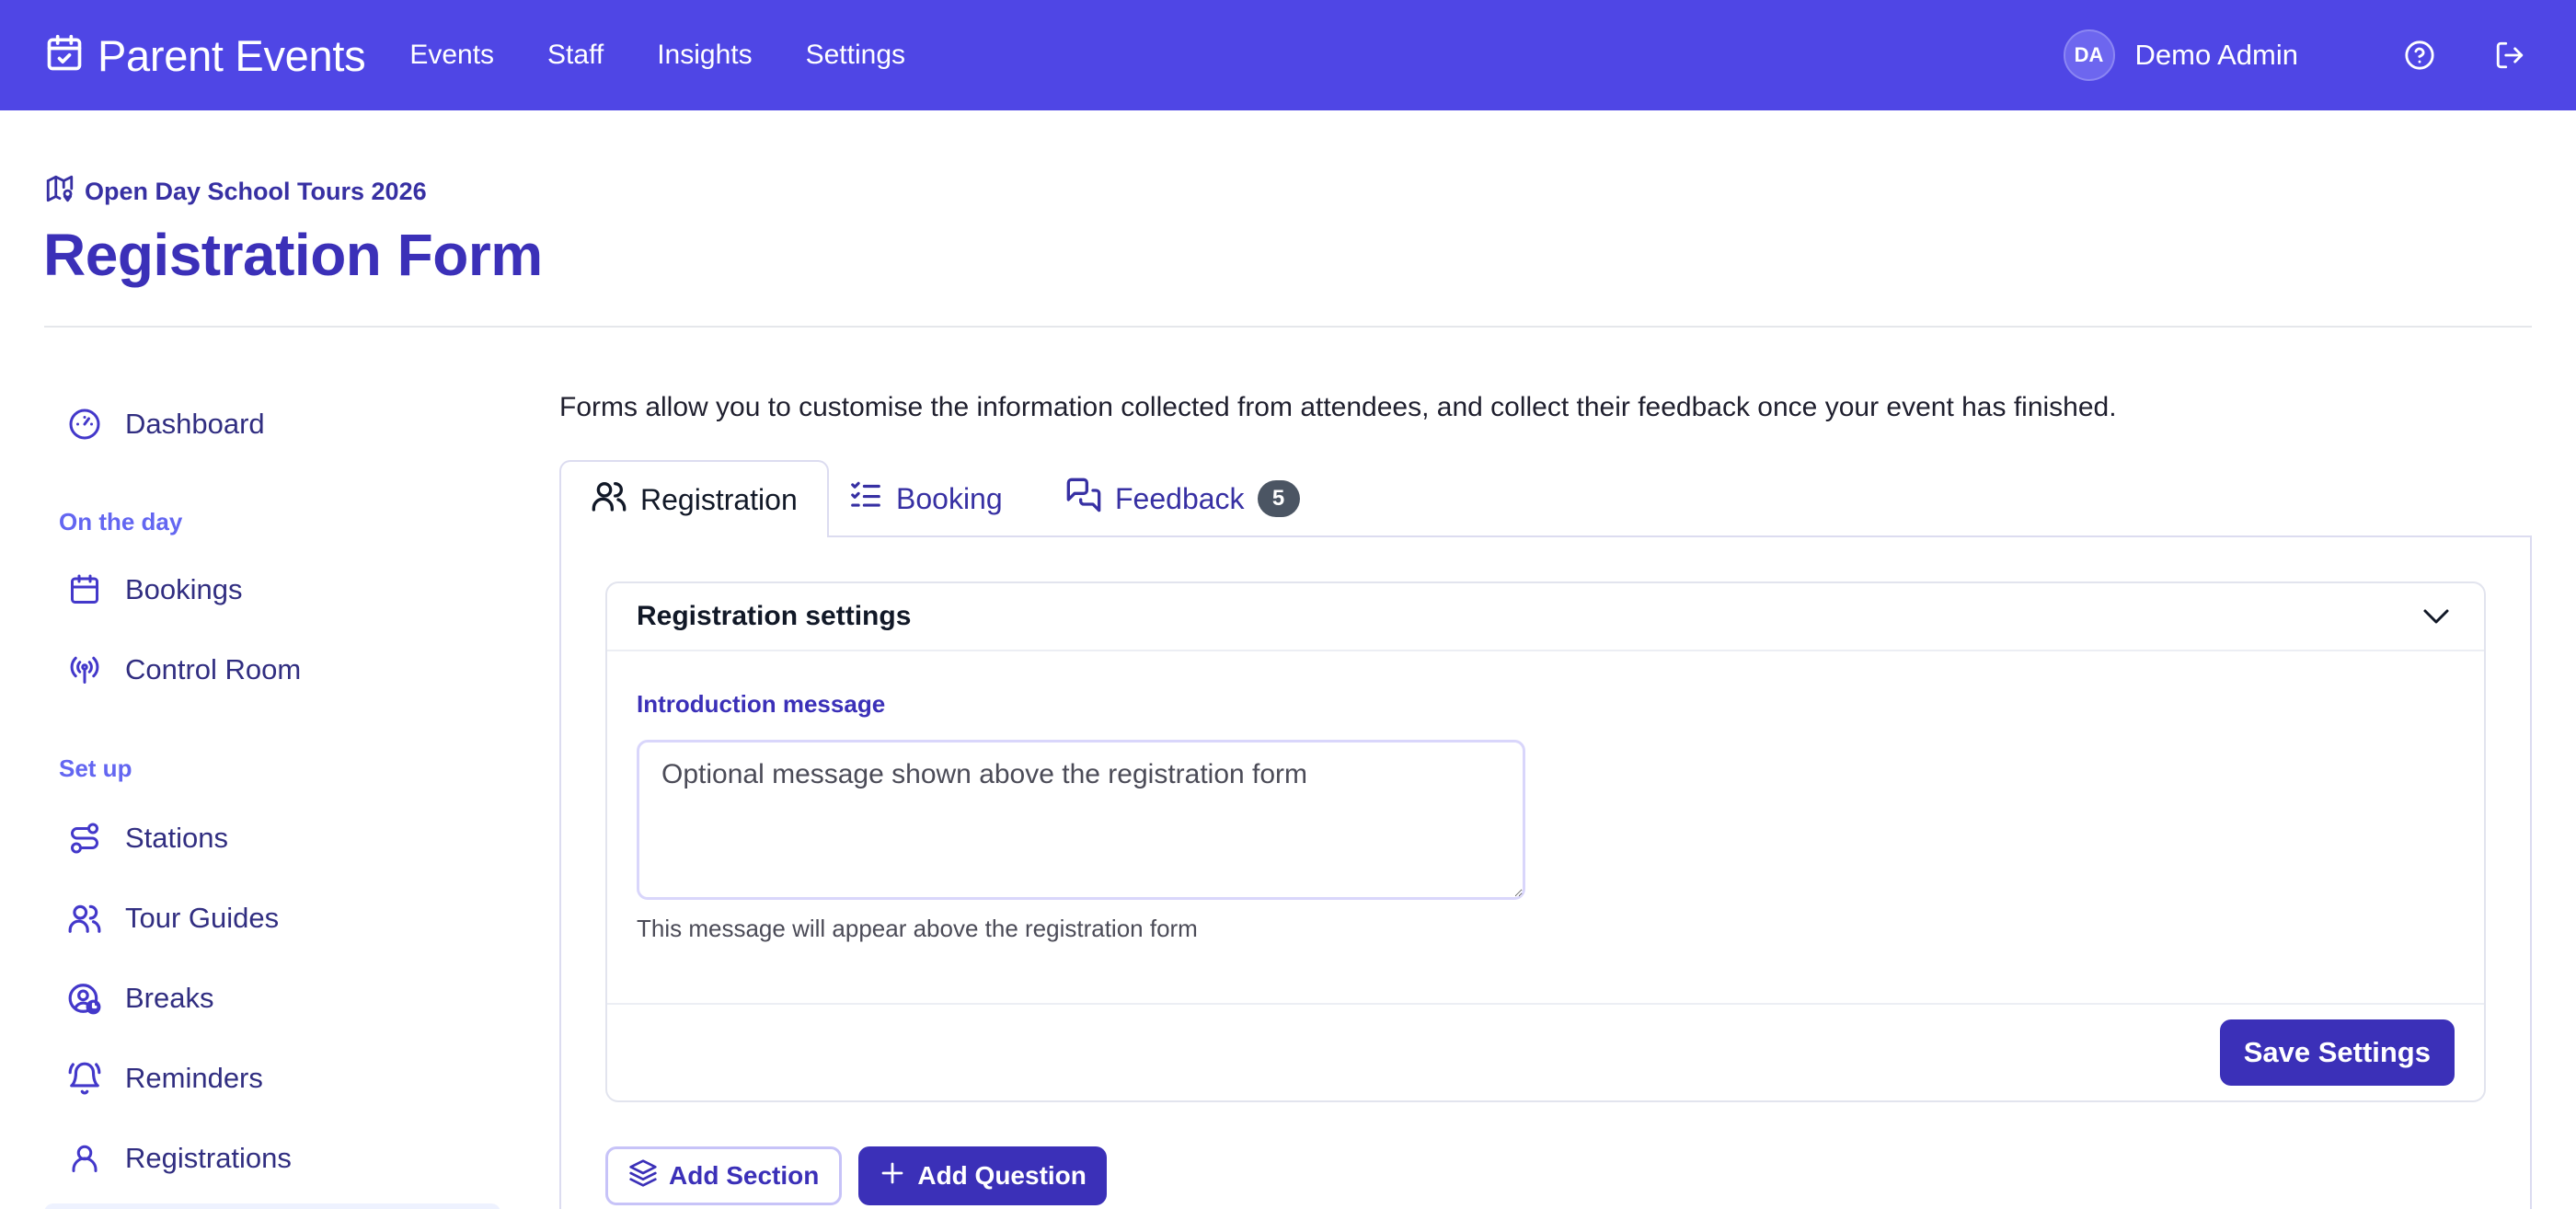  I want to click on save-settings-button: Save Settings, so click(2337, 1052).